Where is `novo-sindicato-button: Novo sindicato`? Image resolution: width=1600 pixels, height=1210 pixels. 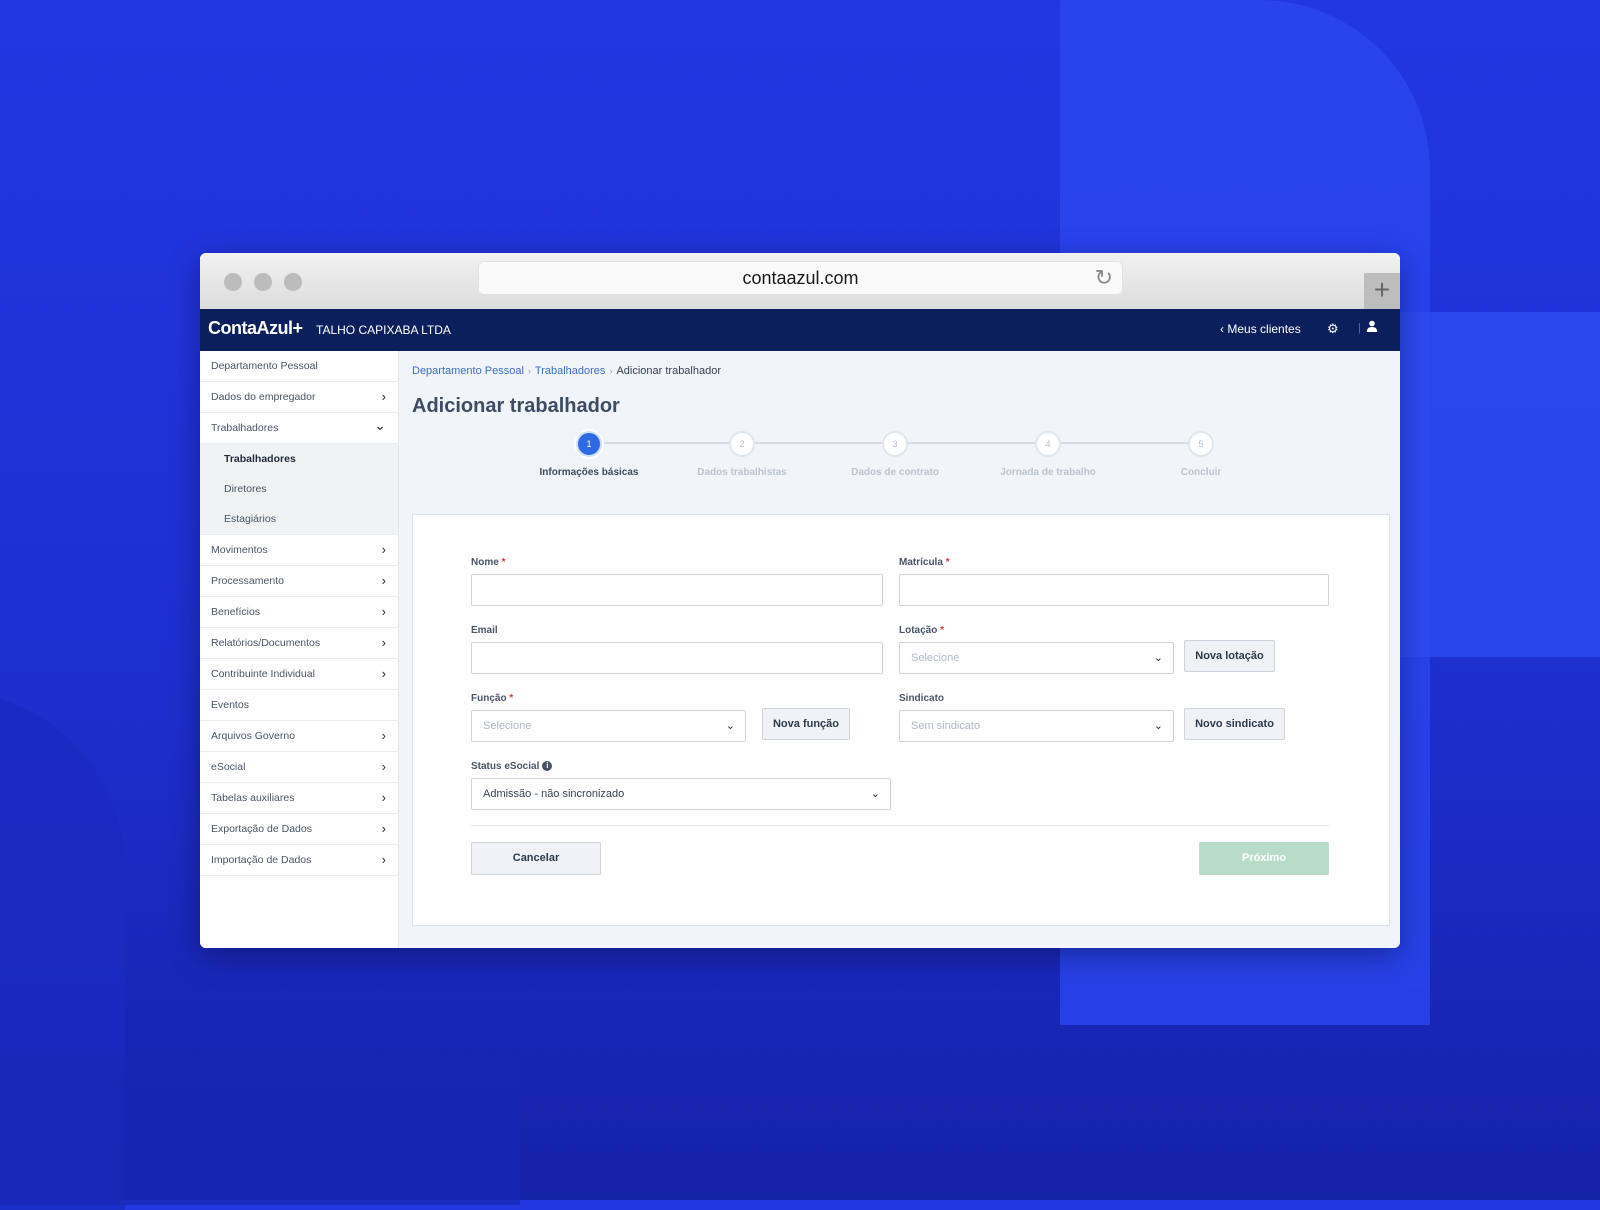 novo-sindicato-button: Novo sindicato is located at coordinates (1234, 724).